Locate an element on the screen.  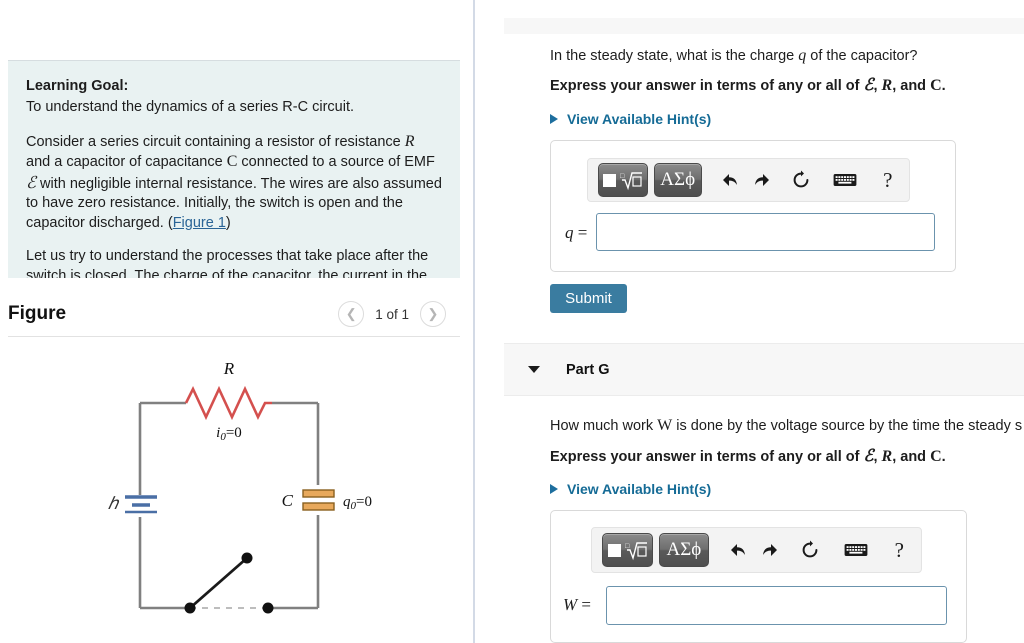
symbol-R: R is located at coordinates (409, 141).